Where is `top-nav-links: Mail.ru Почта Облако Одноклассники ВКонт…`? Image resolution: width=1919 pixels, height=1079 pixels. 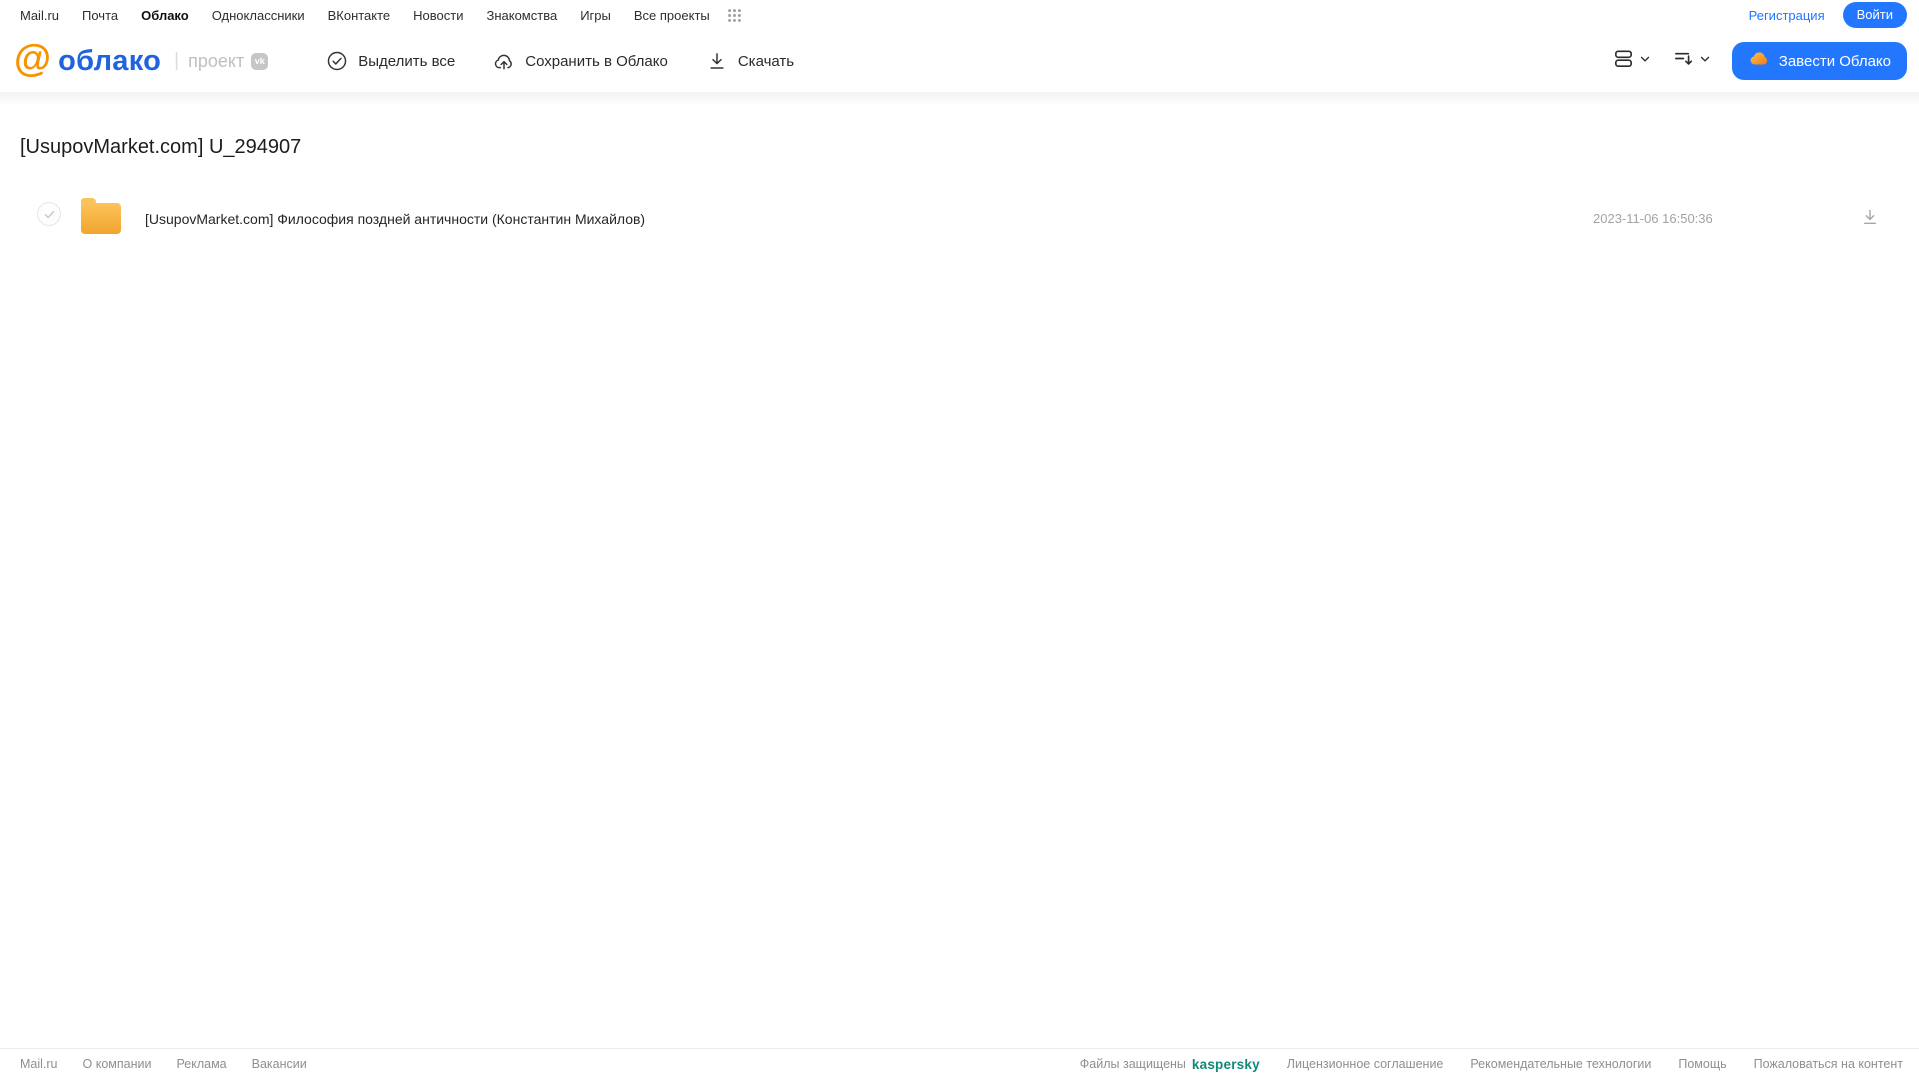
top-nav-links: Mail.ru Почта Облако Одноклассники ВКонт… is located at coordinates (381, 15).